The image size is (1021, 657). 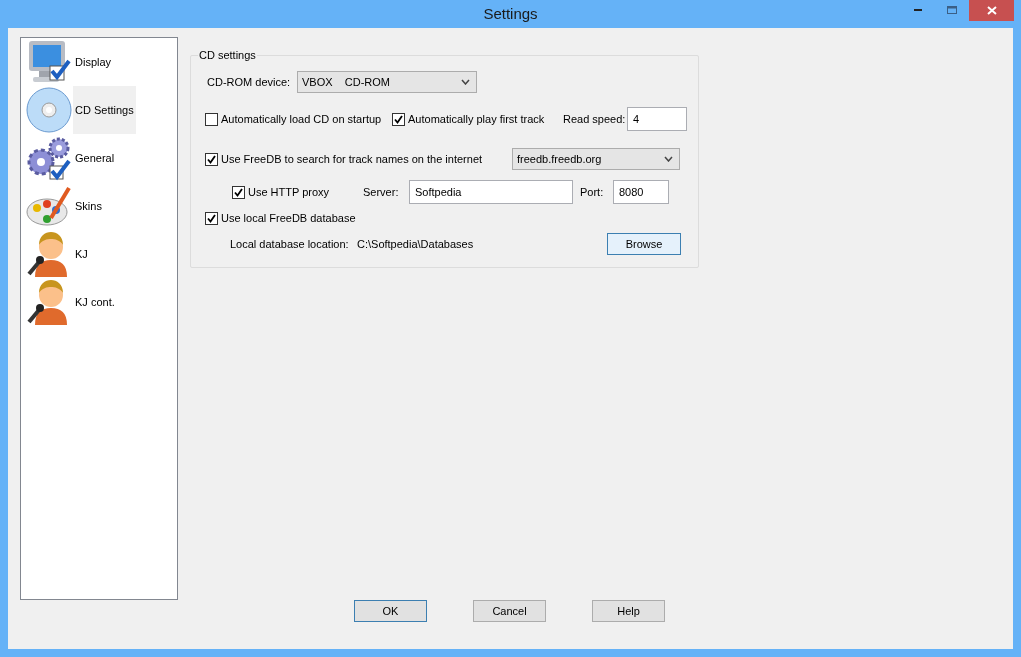 I want to click on field-label: CD-ROM device:, so click(x=249, y=82).